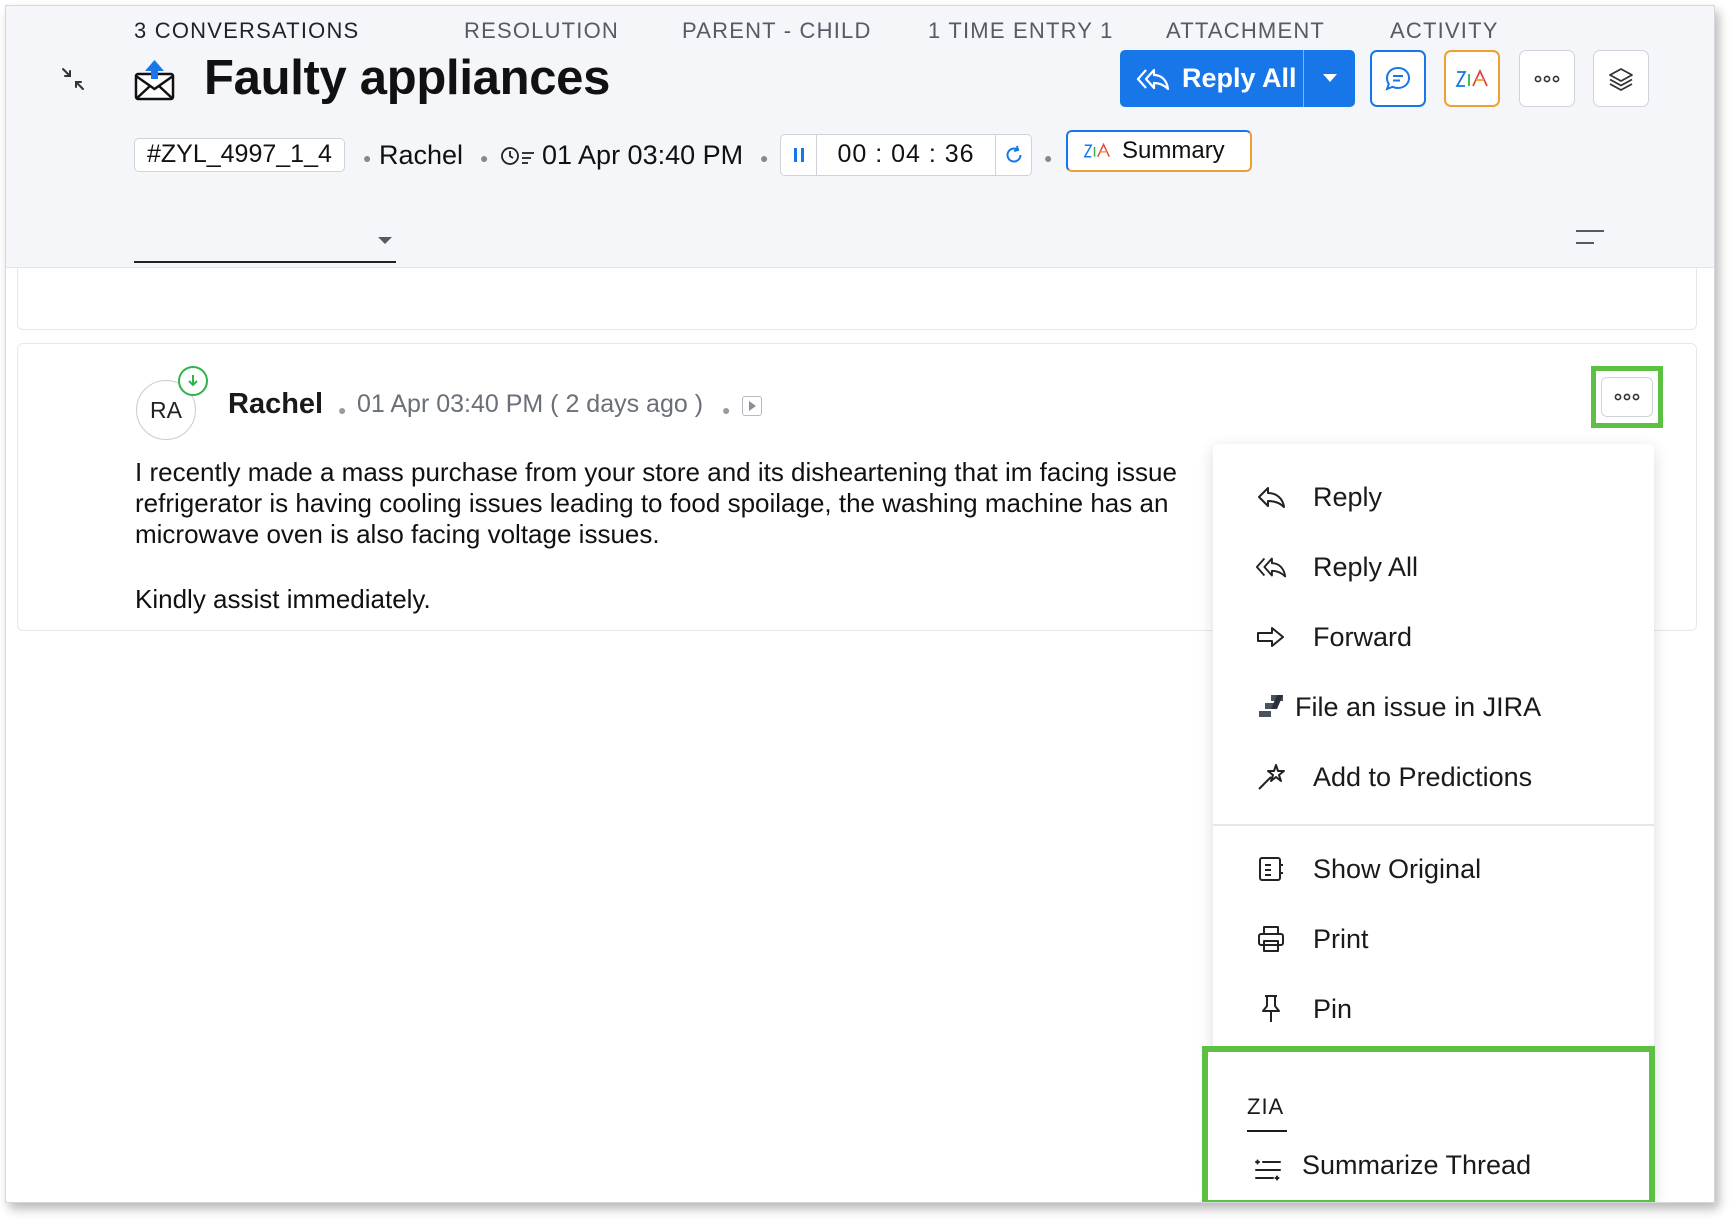 Image resolution: width=1734 pixels, height=1226 pixels. I want to click on menu-item-forward: Forward, so click(1433, 637).